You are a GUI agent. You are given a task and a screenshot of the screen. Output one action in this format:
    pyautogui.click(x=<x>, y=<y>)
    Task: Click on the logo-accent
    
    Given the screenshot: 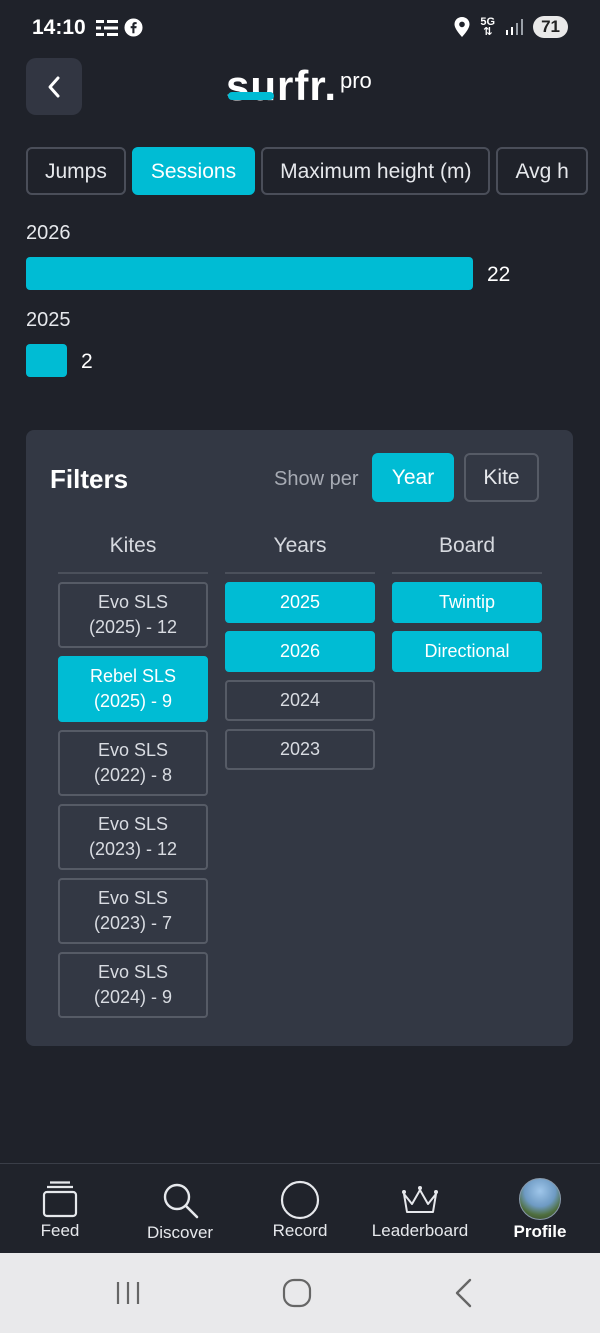 What is the action you would take?
    pyautogui.click(x=251, y=96)
    